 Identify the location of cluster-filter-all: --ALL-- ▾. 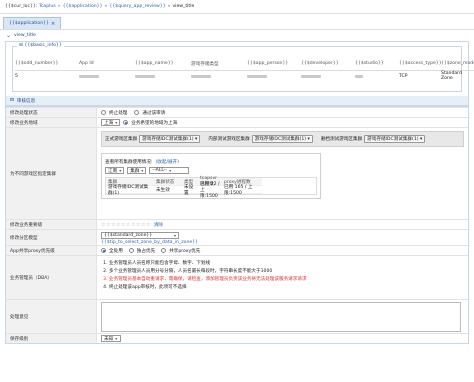
(169, 170).